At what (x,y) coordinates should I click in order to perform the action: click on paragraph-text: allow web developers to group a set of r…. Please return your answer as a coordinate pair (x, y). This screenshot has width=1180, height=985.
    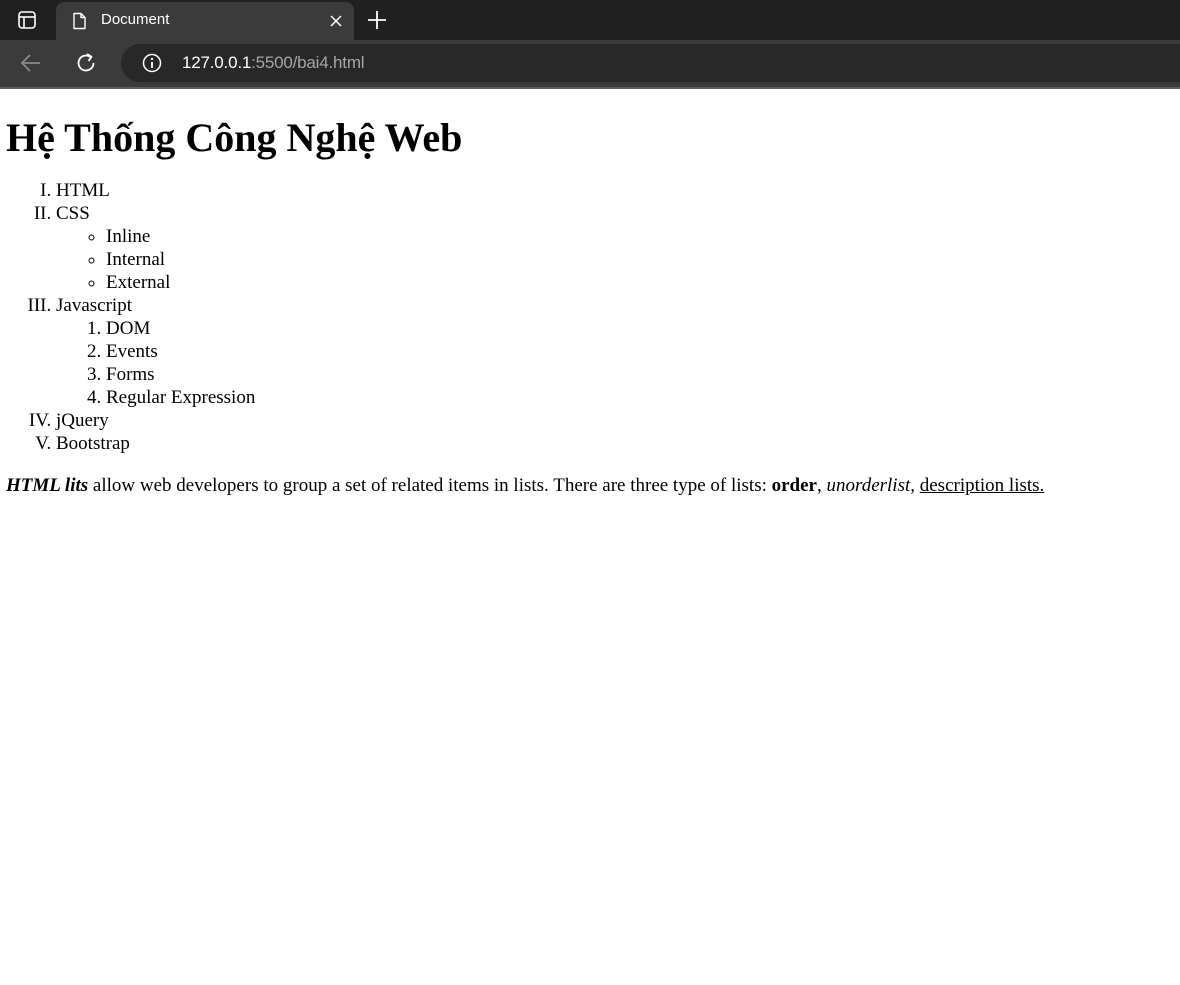
    Looking at the image, I should click on (430, 485).